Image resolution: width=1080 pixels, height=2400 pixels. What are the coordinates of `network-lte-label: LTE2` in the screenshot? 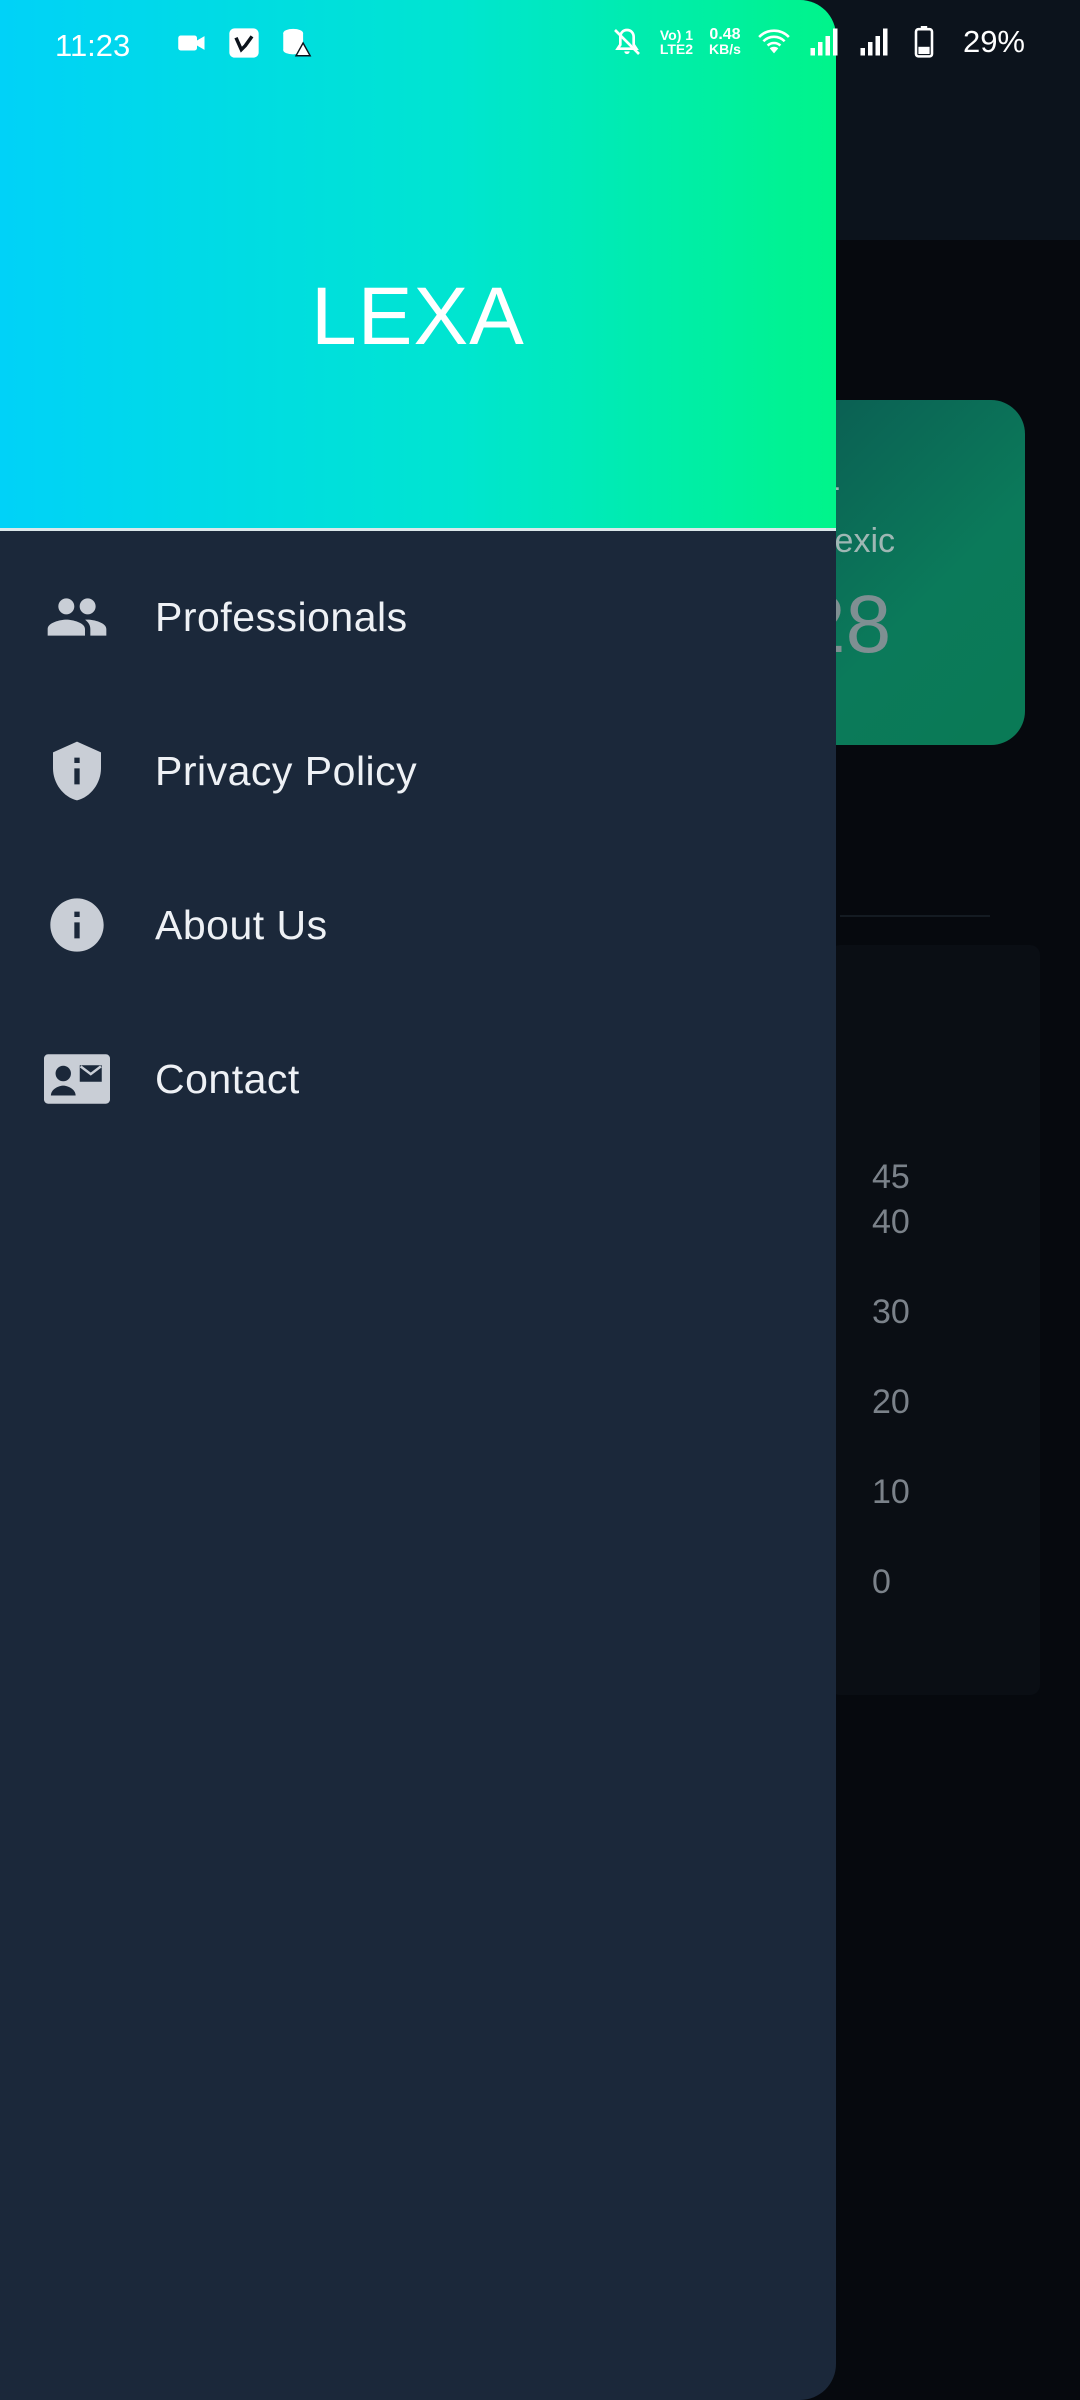 It's located at (676, 49).